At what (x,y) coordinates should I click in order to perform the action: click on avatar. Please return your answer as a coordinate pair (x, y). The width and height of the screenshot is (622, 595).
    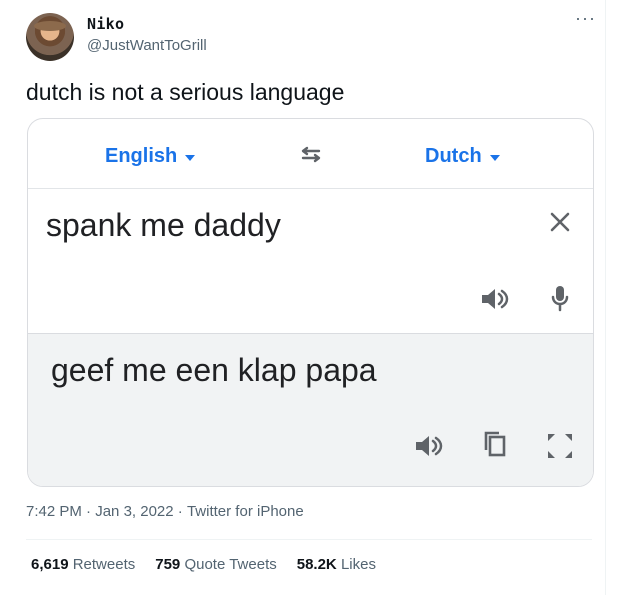
    Looking at the image, I should click on (50, 37).